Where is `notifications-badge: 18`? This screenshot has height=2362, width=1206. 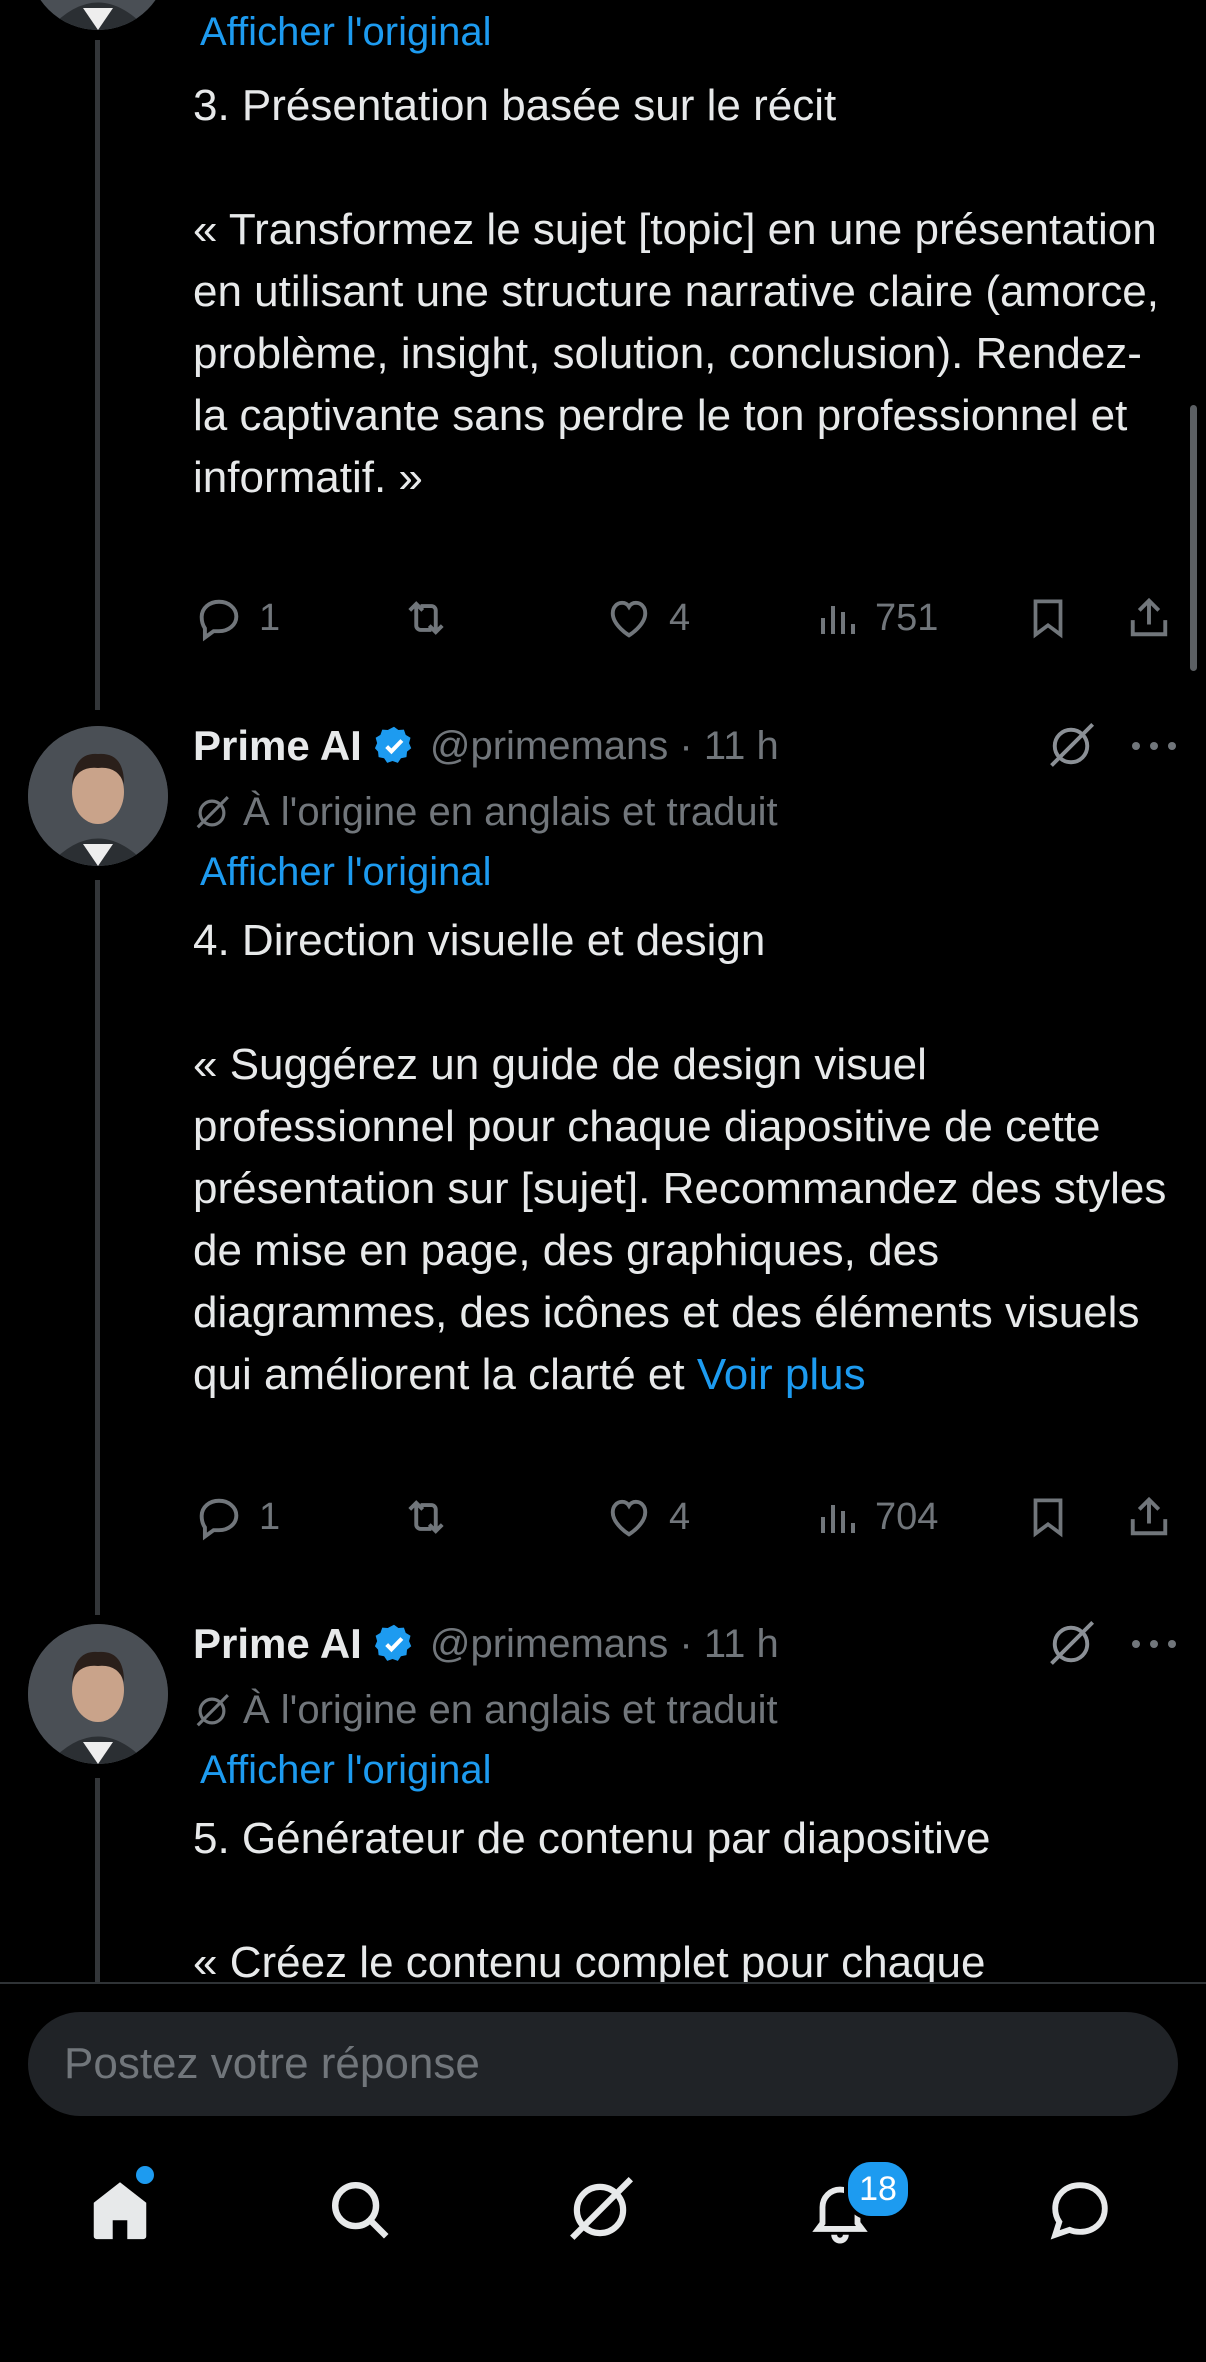 notifications-badge: 18 is located at coordinates (878, 2189).